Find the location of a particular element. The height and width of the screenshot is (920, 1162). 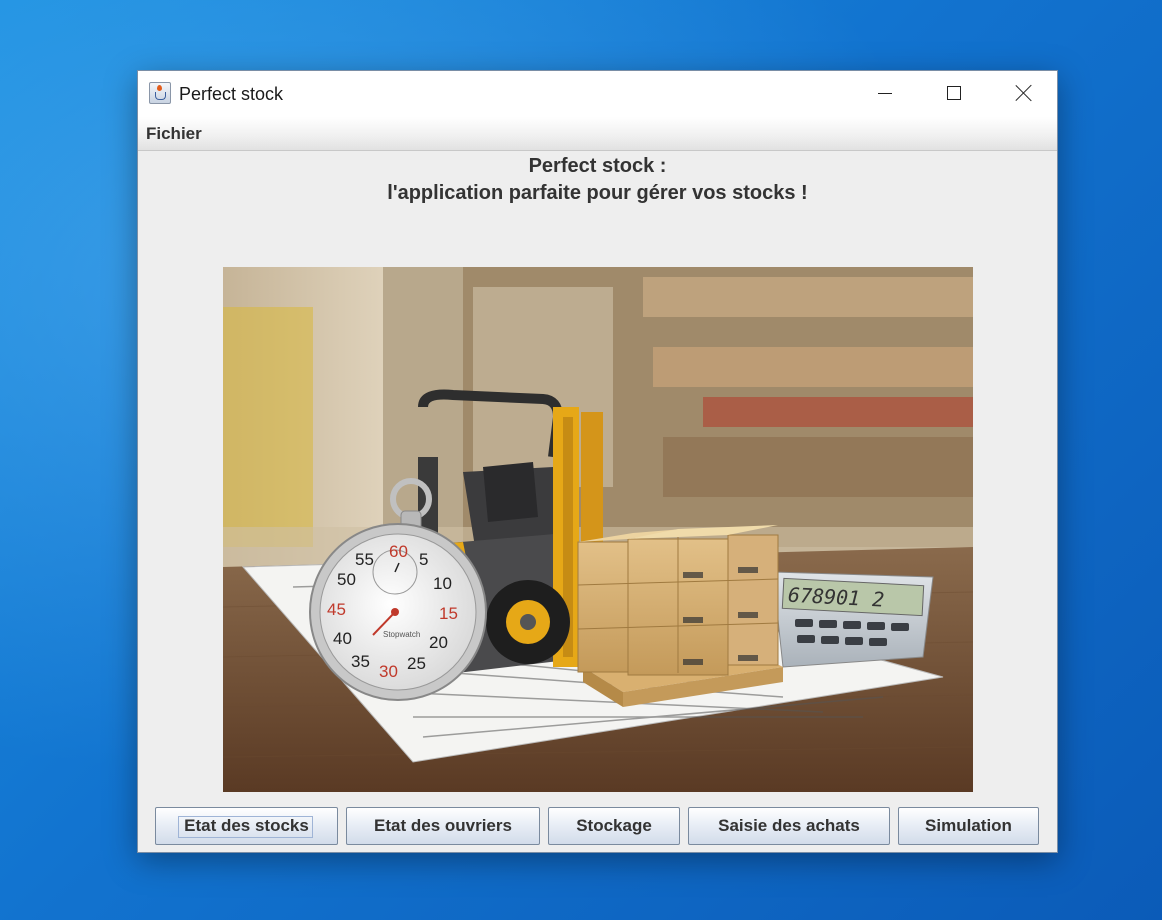

close-icon is located at coordinates (1024, 93).